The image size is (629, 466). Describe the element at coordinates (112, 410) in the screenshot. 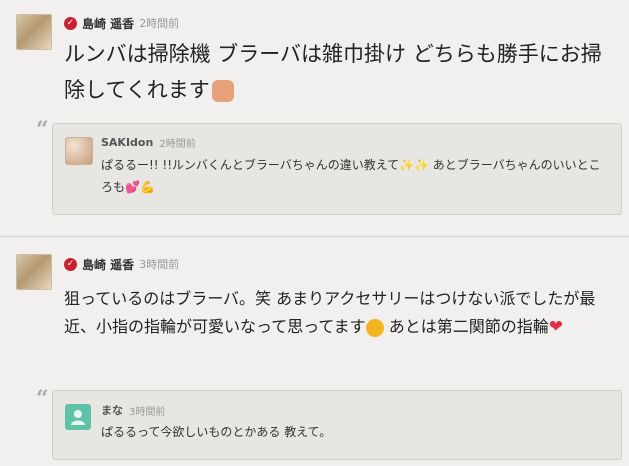

I see `reply-author: まな` at that location.